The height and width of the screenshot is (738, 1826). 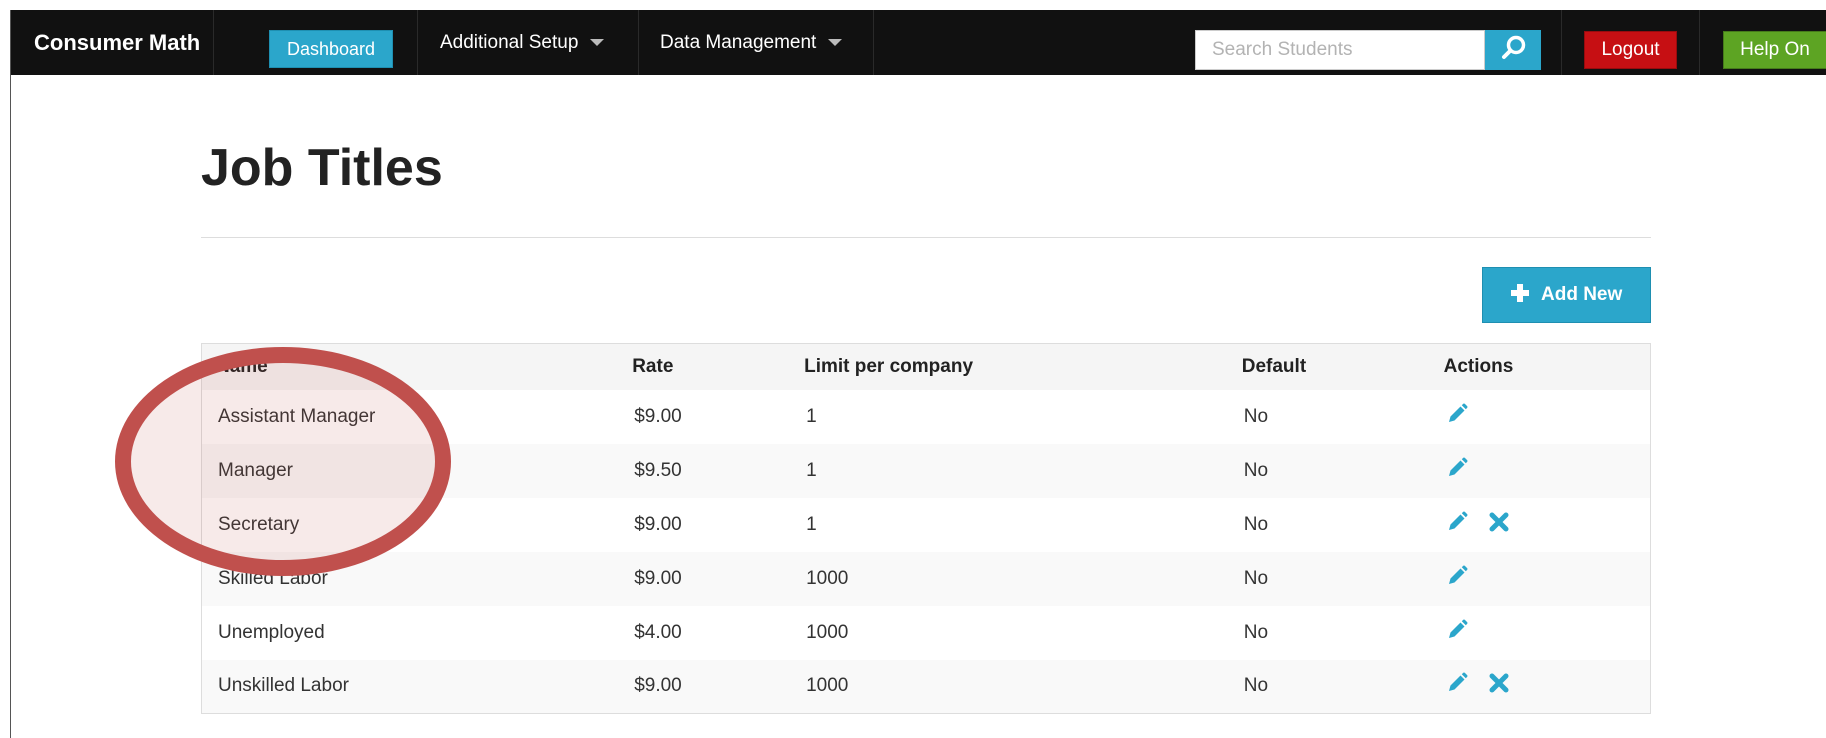 What do you see at coordinates (331, 49) in the screenshot?
I see `dashboard-button: Dashboard` at bounding box center [331, 49].